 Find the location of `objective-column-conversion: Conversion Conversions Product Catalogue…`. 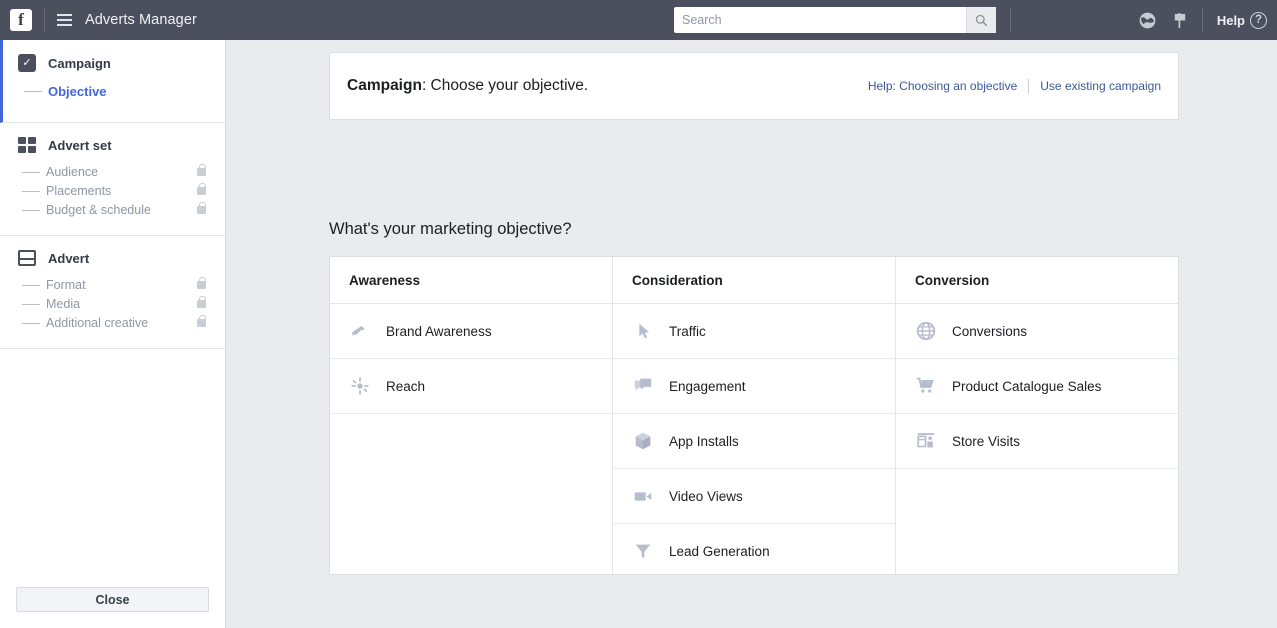

objective-column-conversion: Conversion Conversions Product Catalogue… is located at coordinates (1037, 415).